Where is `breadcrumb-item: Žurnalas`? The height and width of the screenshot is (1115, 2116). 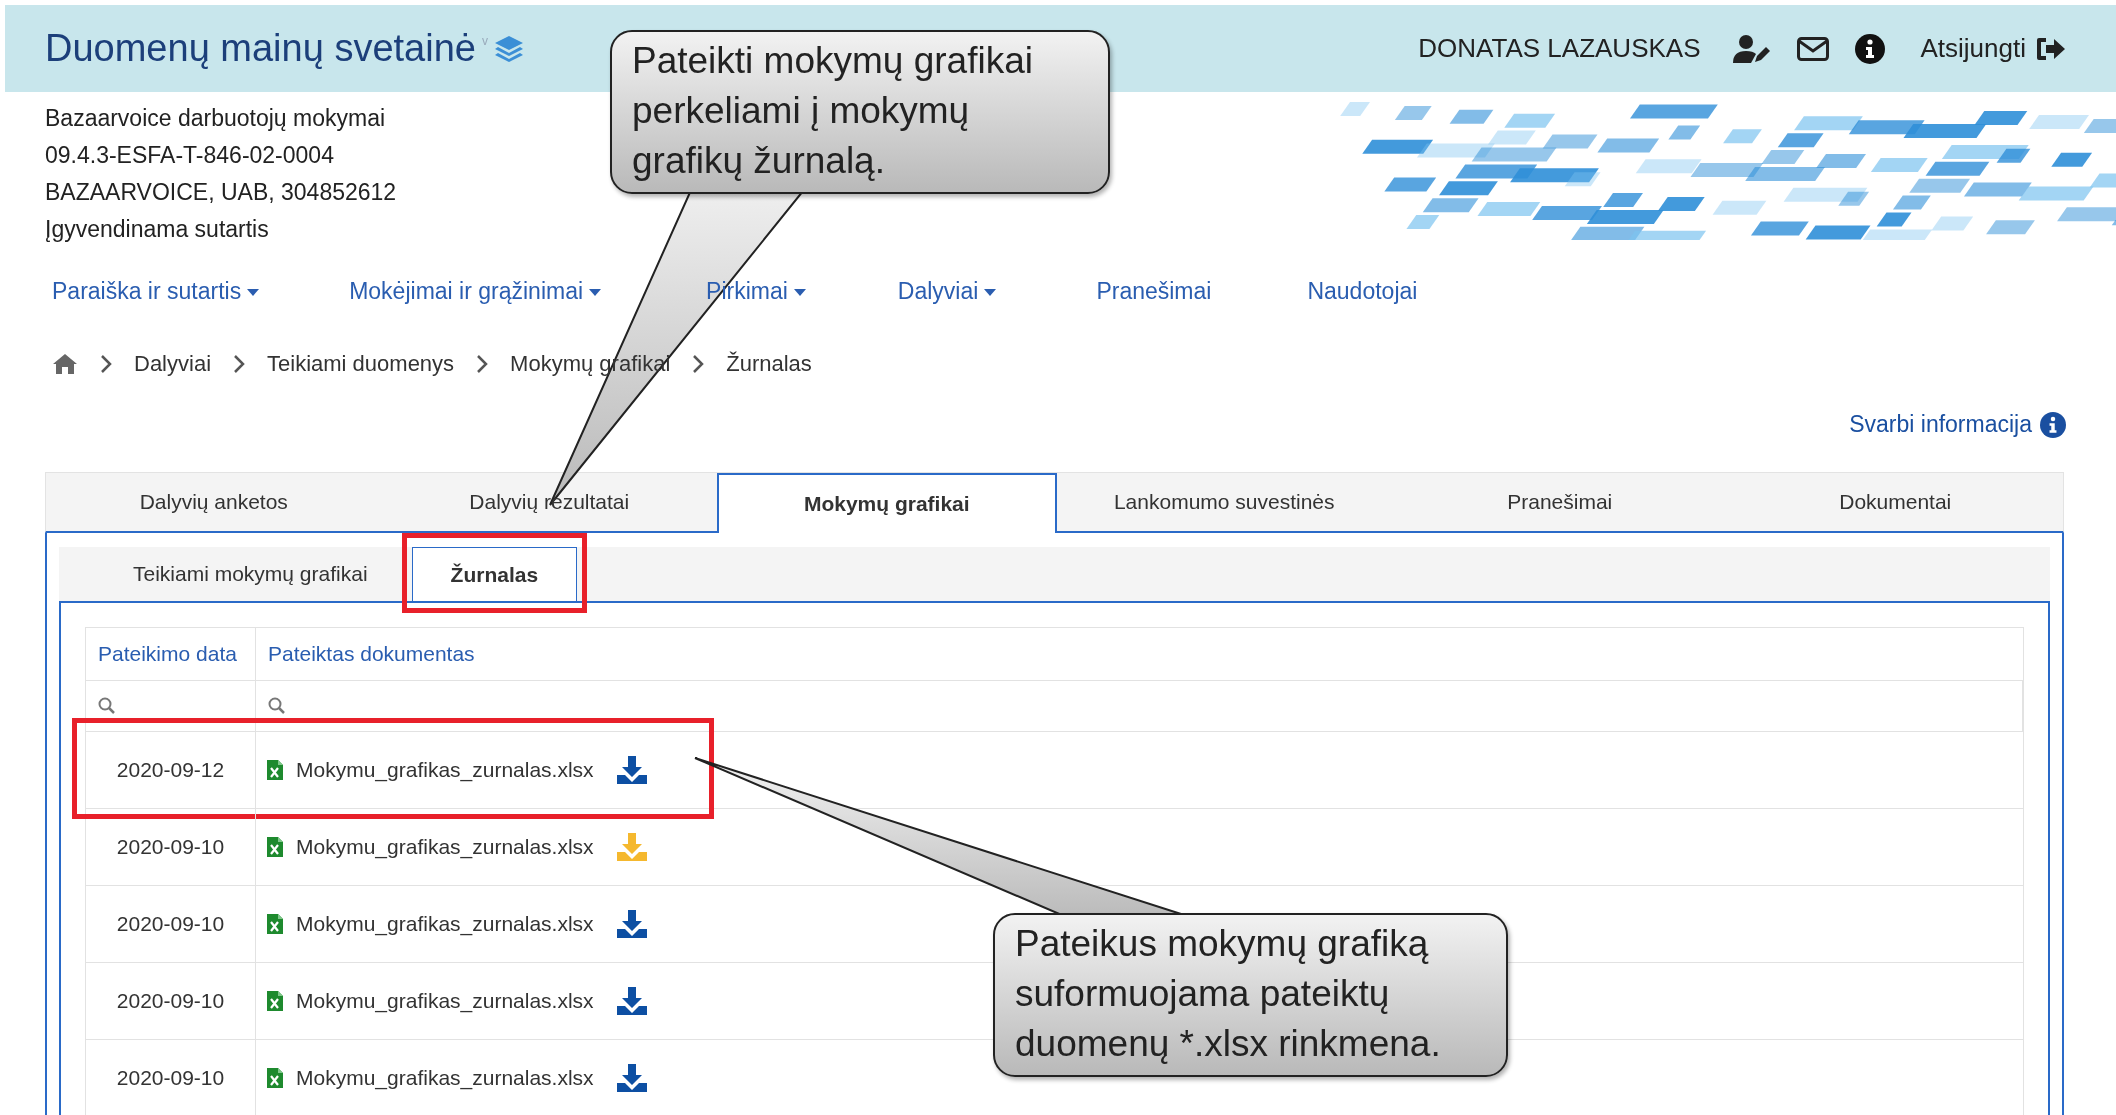 breadcrumb-item: Žurnalas is located at coordinates (769, 364).